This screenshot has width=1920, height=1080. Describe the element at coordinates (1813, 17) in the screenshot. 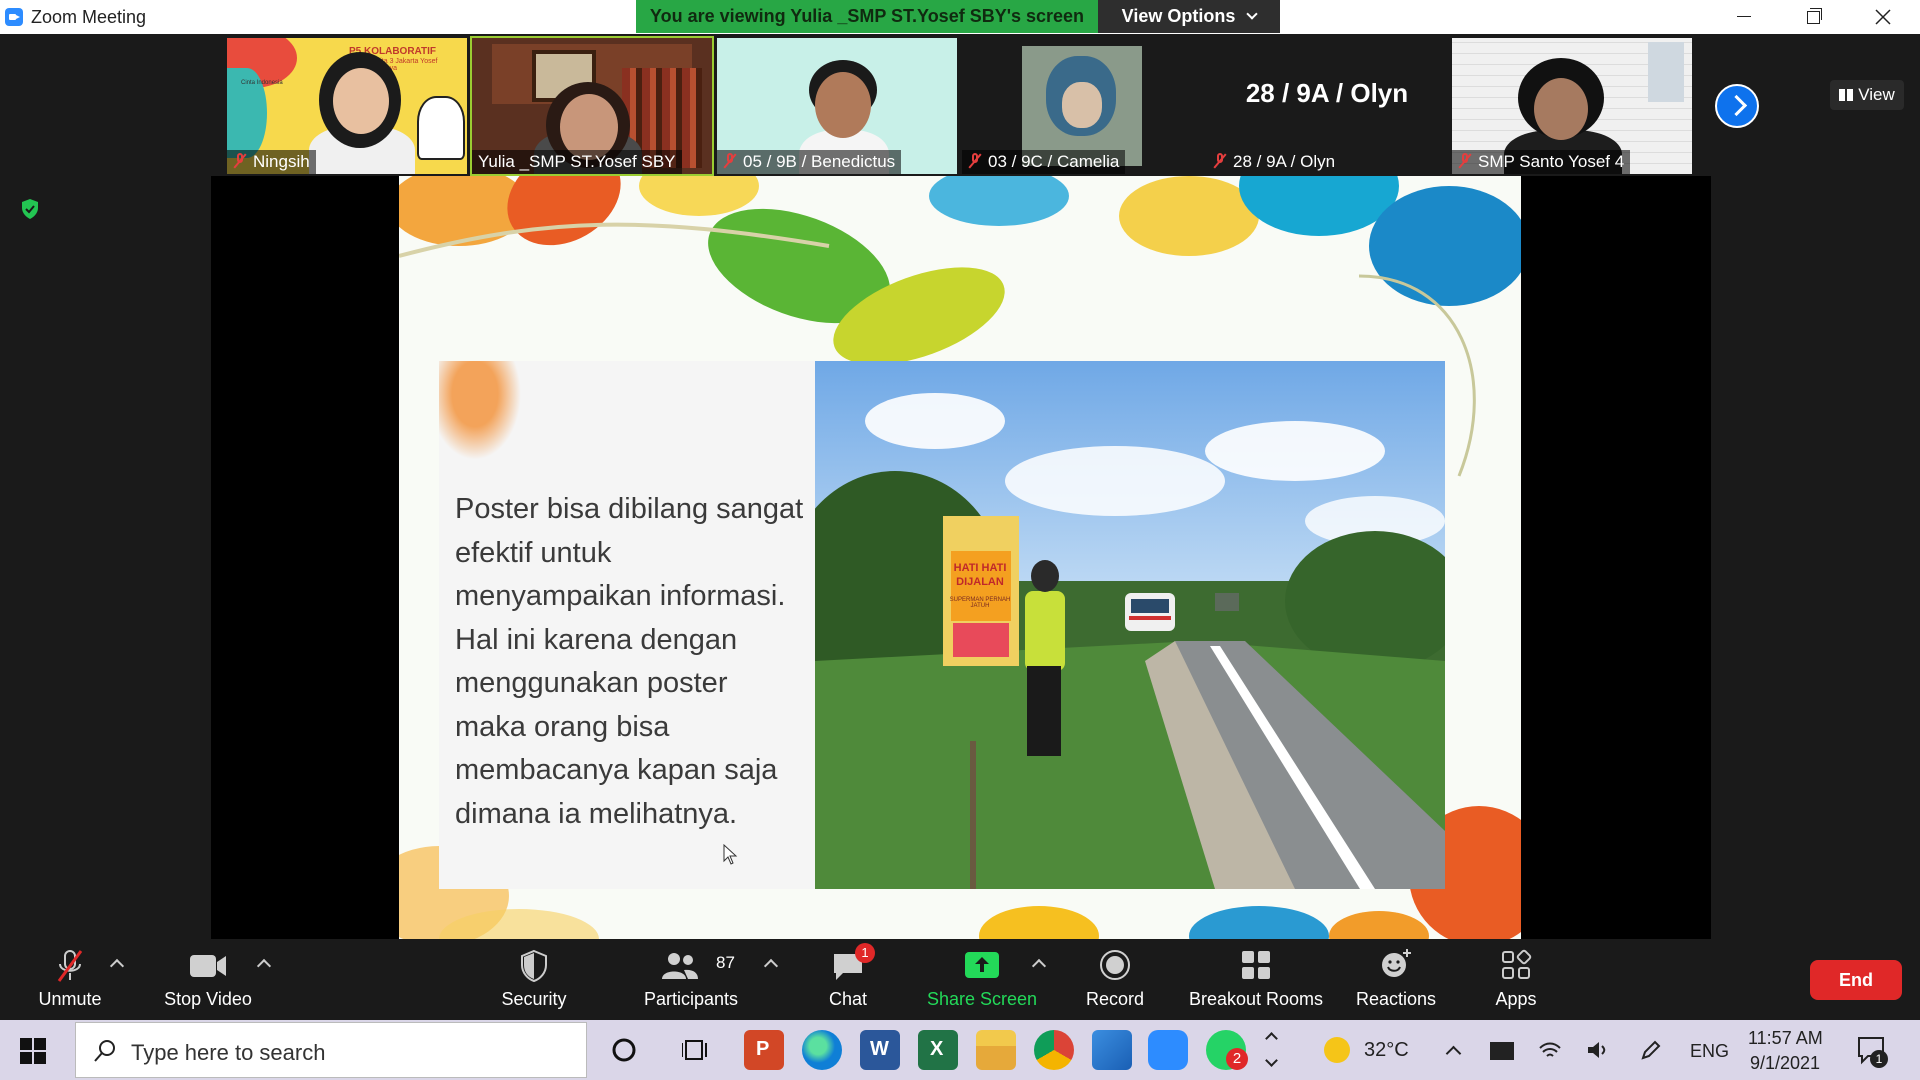

I see `restore-button` at that location.